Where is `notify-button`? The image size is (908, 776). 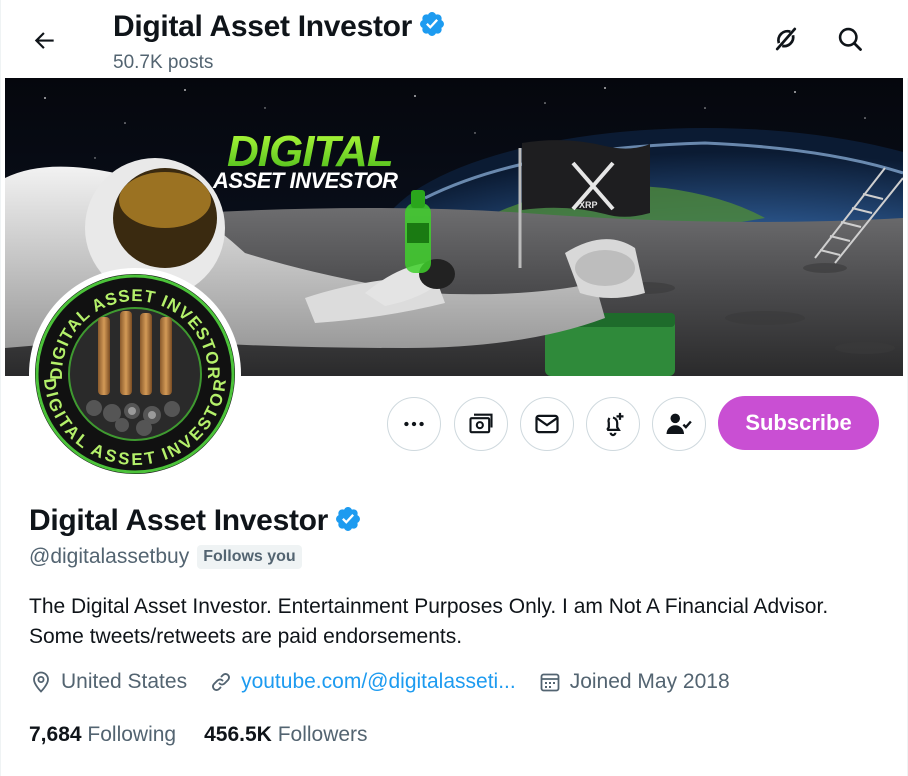 notify-button is located at coordinates (613, 424).